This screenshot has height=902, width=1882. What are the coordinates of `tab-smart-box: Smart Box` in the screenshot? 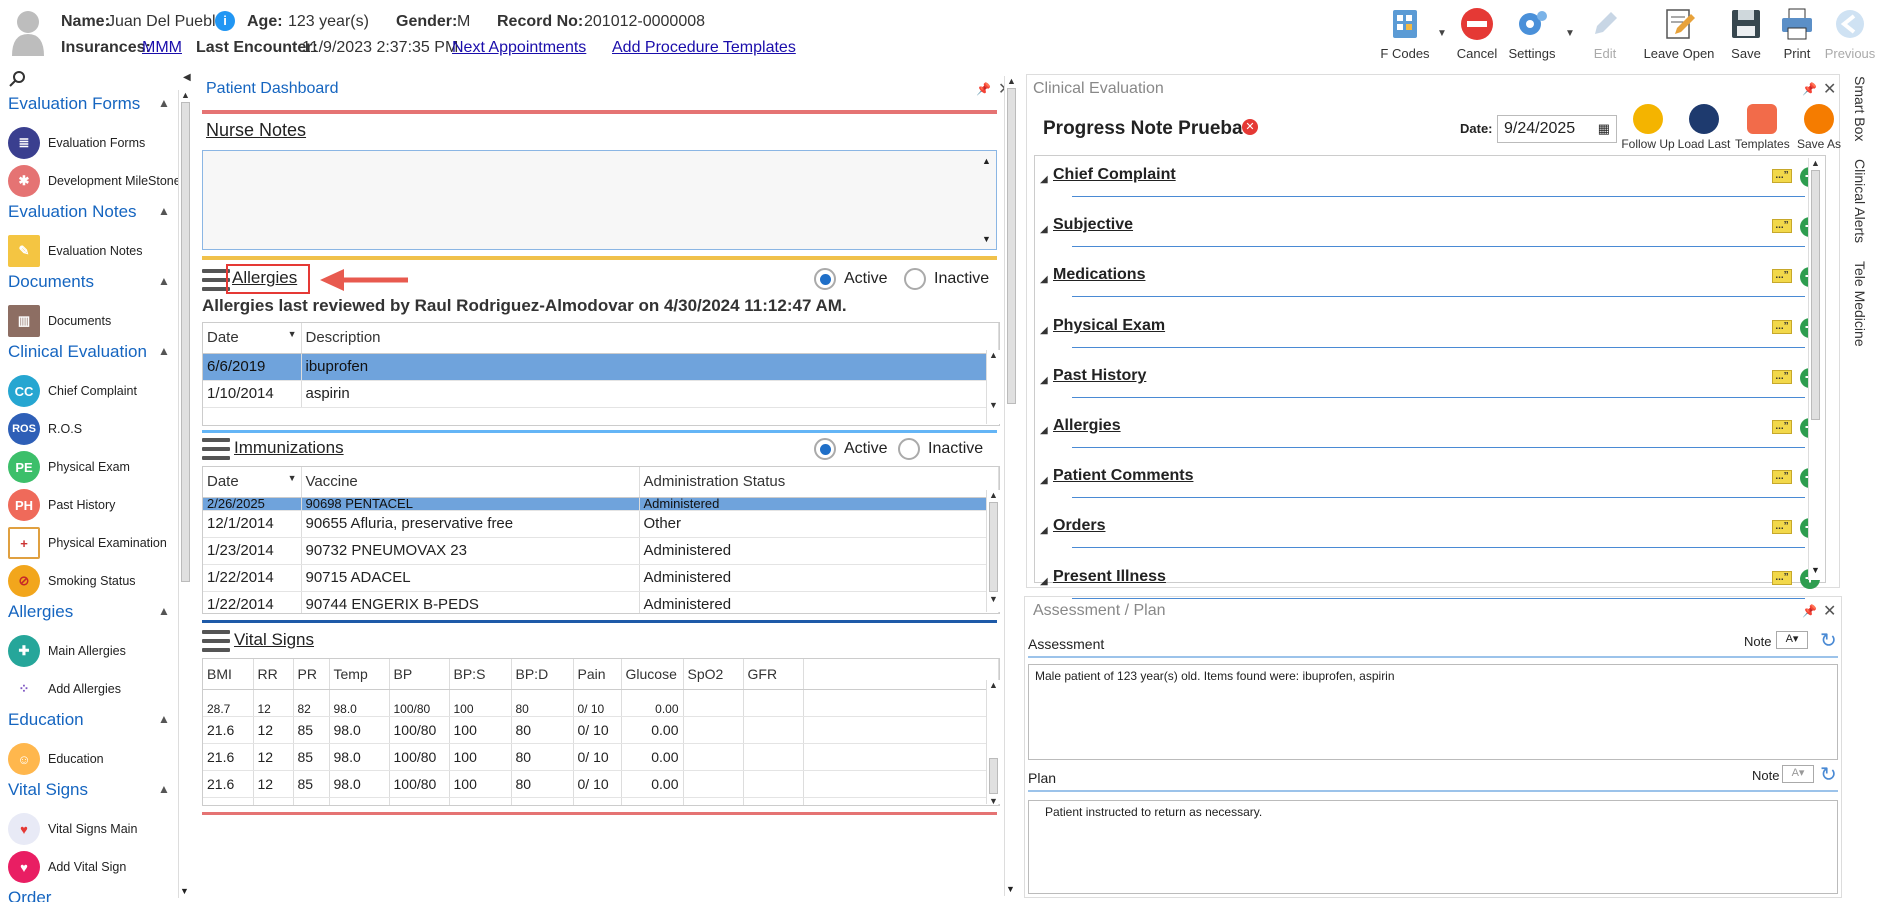 It's located at (1860, 108).